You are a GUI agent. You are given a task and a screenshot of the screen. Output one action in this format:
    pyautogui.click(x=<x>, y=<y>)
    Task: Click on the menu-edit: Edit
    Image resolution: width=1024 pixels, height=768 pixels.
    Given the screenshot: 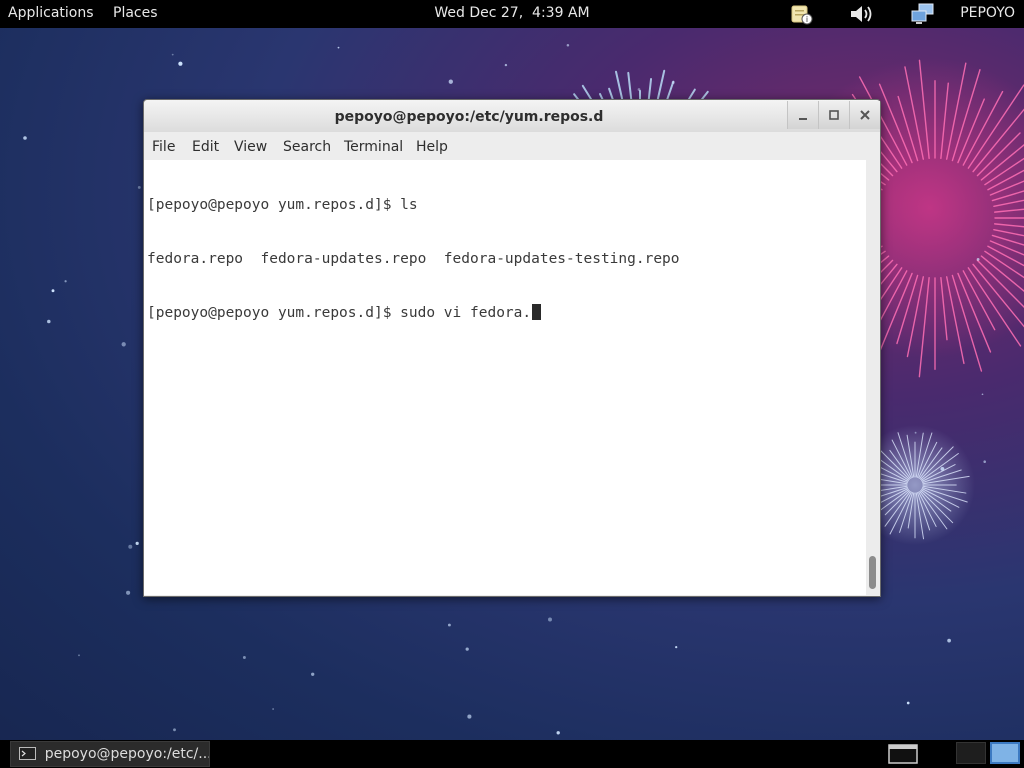 What is the action you would take?
    pyautogui.click(x=205, y=147)
    